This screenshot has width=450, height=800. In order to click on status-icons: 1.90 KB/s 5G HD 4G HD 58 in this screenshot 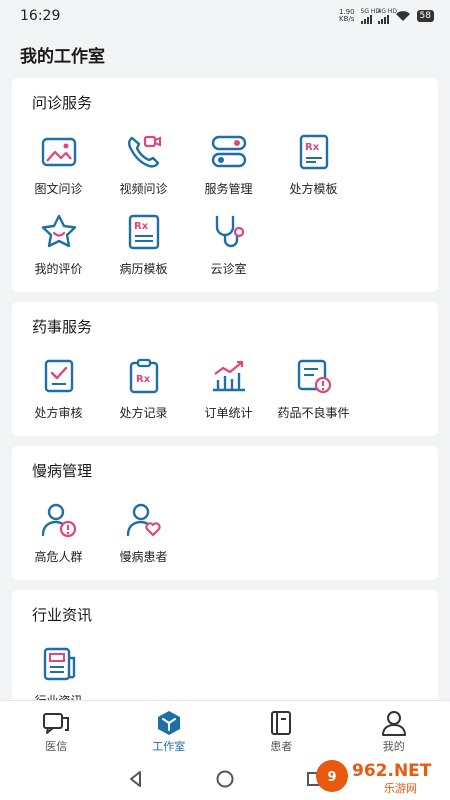, I will do `click(386, 16)`.